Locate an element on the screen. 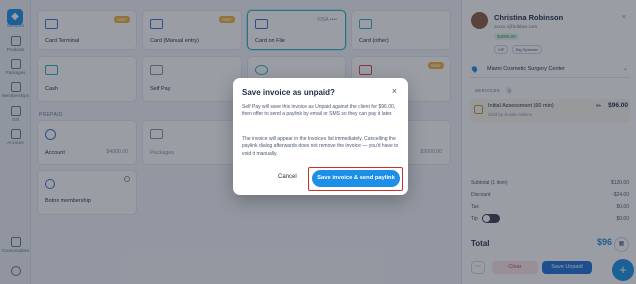 The height and width of the screenshot is (284, 636). cancel-button: Cancel is located at coordinates (287, 177).